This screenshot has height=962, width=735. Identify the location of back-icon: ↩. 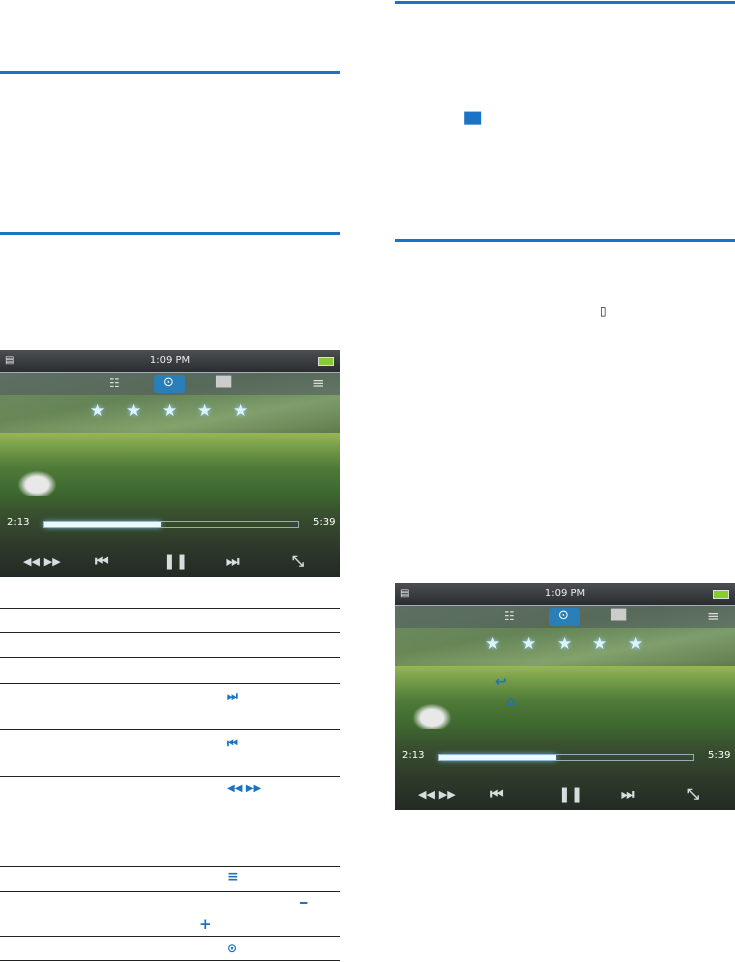
(501, 682).